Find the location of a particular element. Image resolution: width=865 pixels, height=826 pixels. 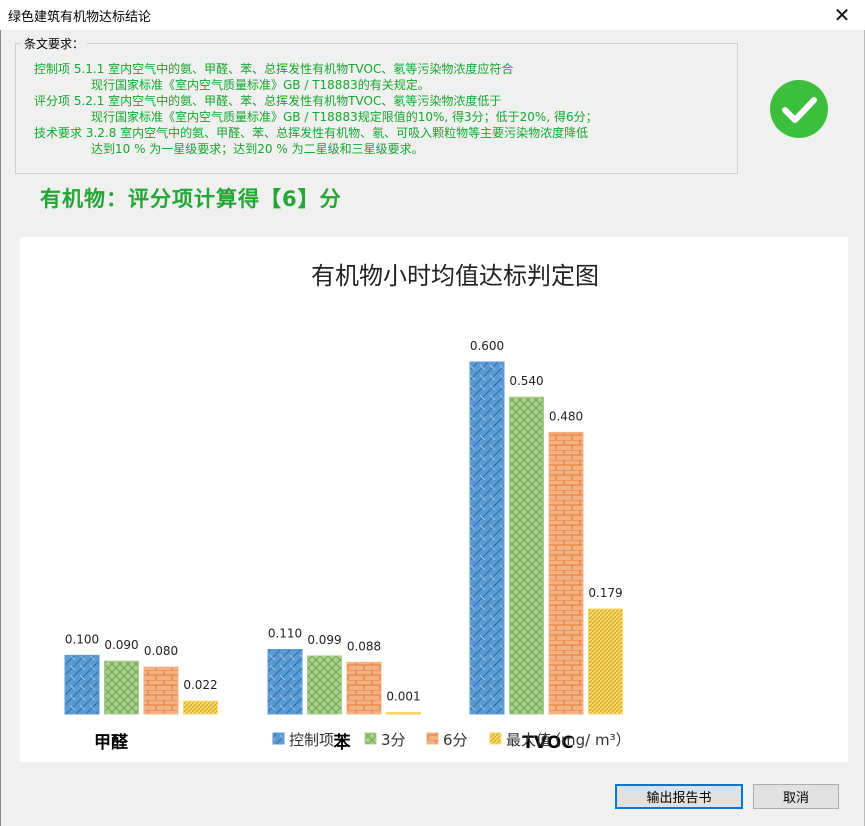

bar-value-label: 0.179 is located at coordinates (605, 593).